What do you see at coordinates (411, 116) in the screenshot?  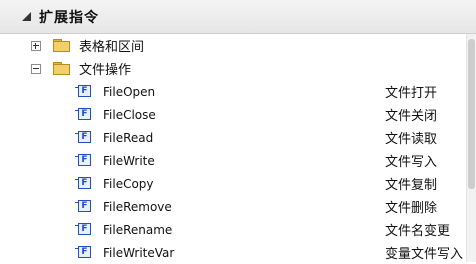 I see `item-description: 文件关闭` at bounding box center [411, 116].